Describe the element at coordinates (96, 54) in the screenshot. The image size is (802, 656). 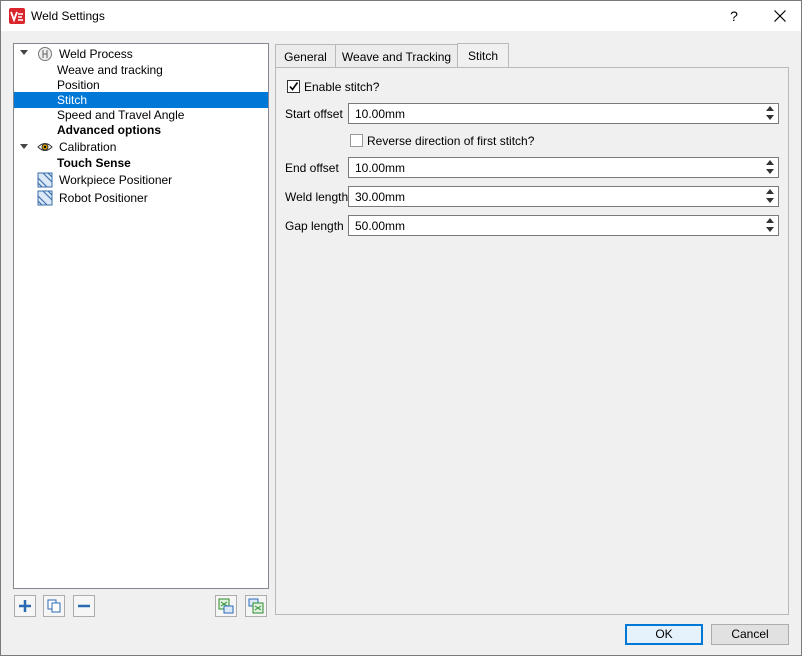
I see `tree-item-weld-process: Weld Process` at that location.